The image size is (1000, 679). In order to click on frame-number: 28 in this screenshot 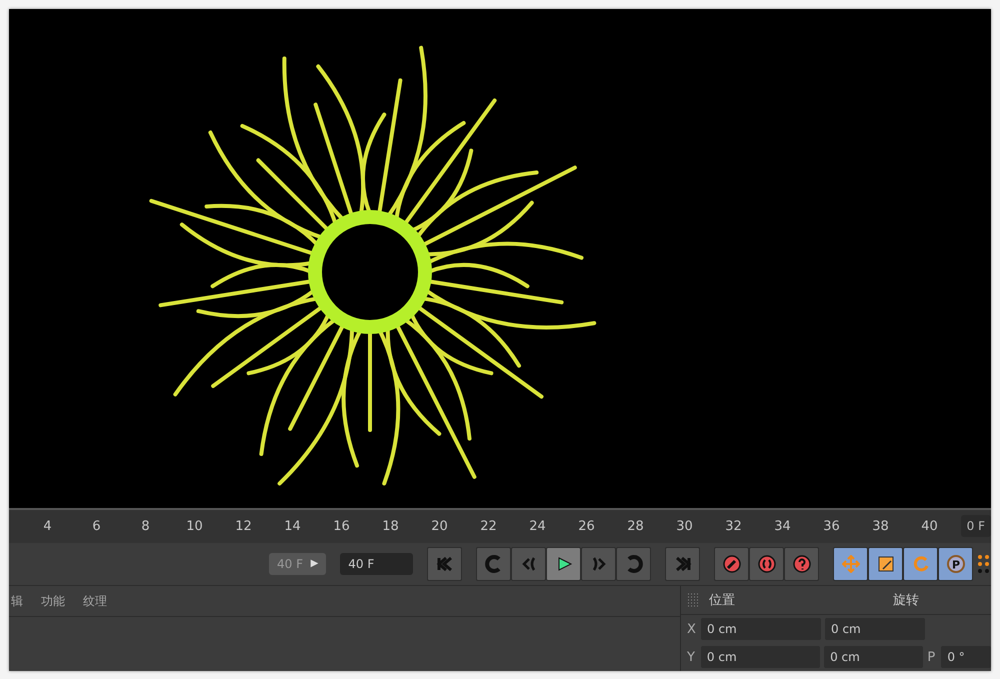, I will do `click(635, 526)`.